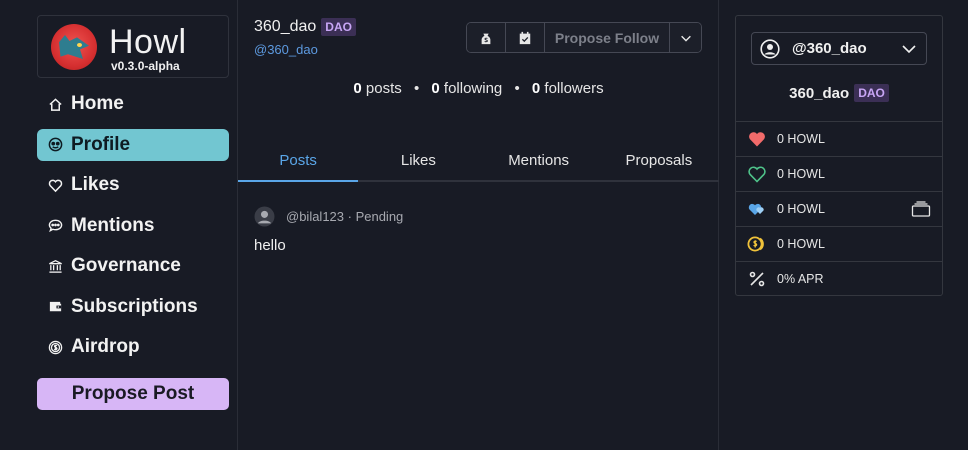 Image resolution: width=968 pixels, height=450 pixels. Describe the element at coordinates (148, 42) in the screenshot. I see `brand-title: Howl` at that location.